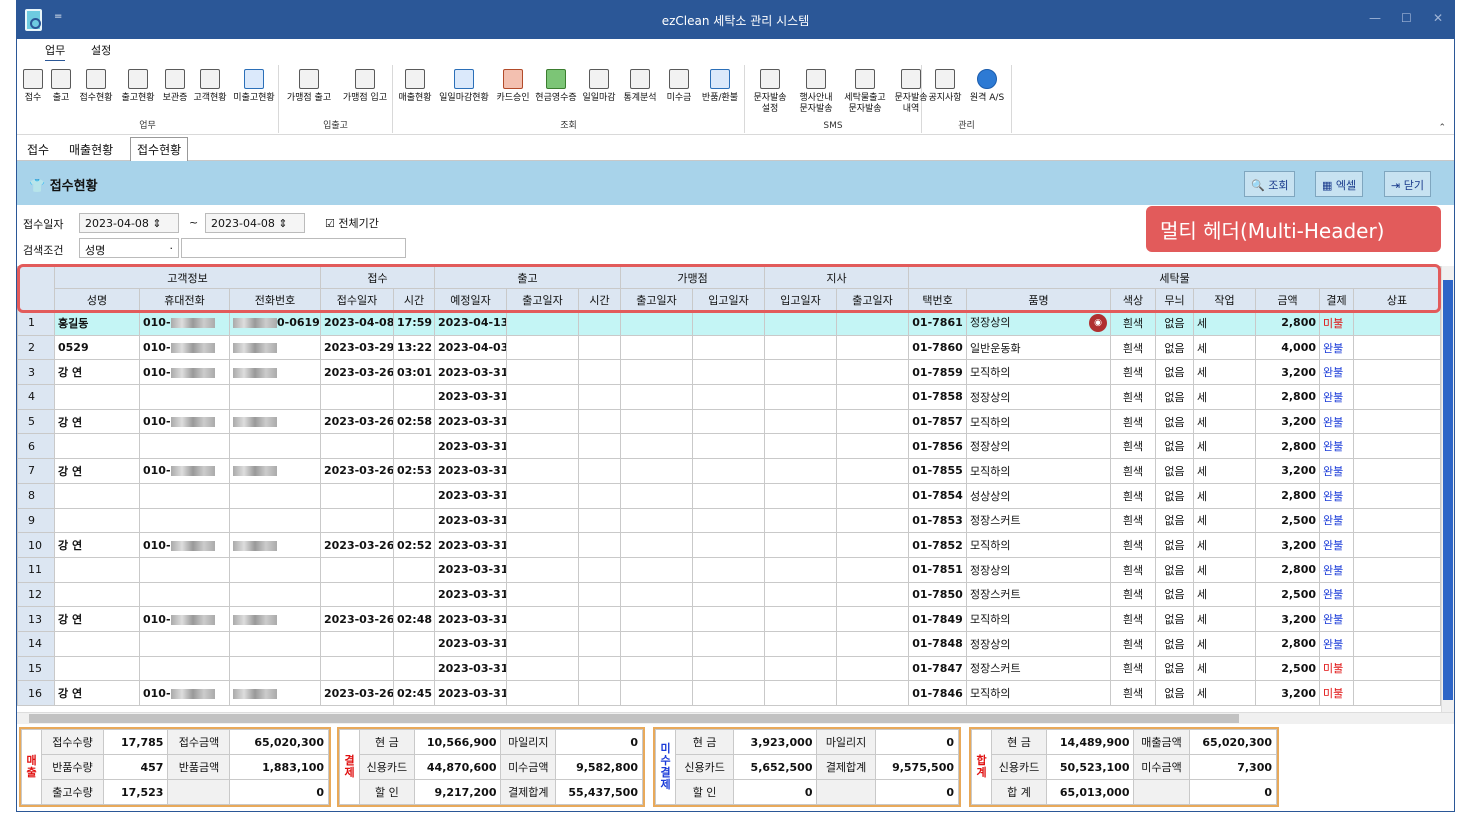 This screenshot has width=1469, height=826. What do you see at coordinates (1039, 446) in the screenshot?
I see `cell-item: 정장상의` at bounding box center [1039, 446].